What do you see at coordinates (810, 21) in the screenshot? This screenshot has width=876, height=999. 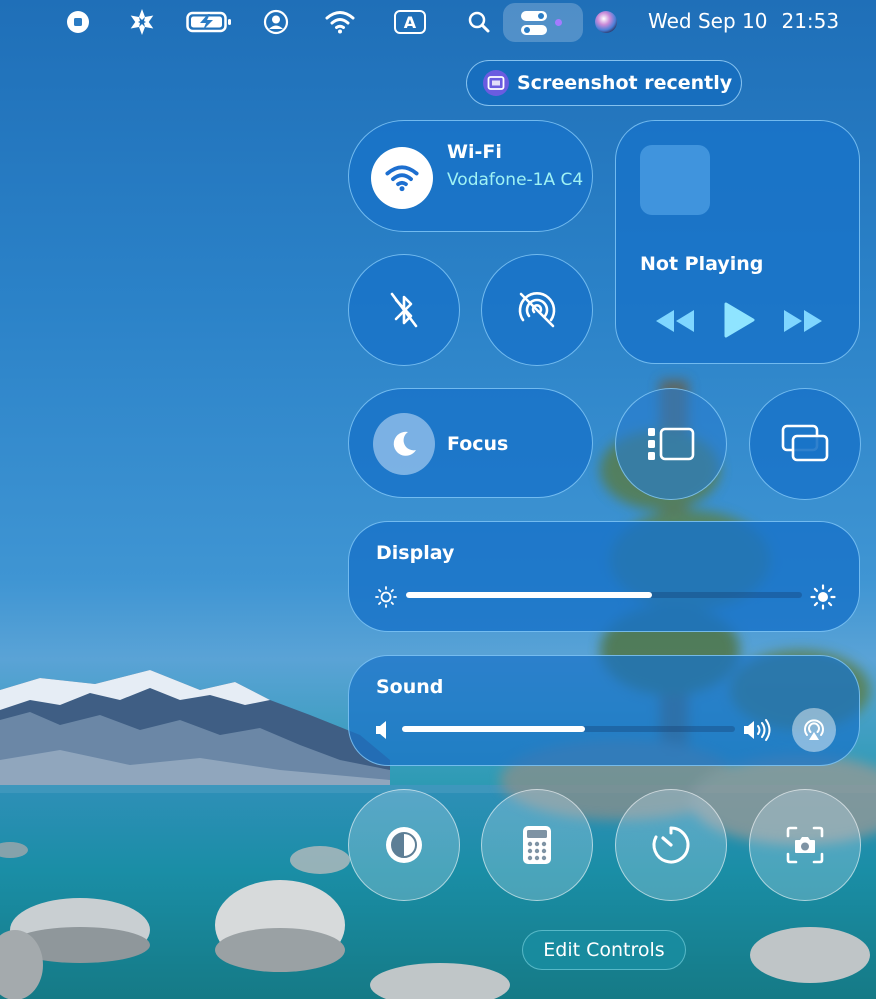 I see `menu-bar-time: 21:53` at bounding box center [810, 21].